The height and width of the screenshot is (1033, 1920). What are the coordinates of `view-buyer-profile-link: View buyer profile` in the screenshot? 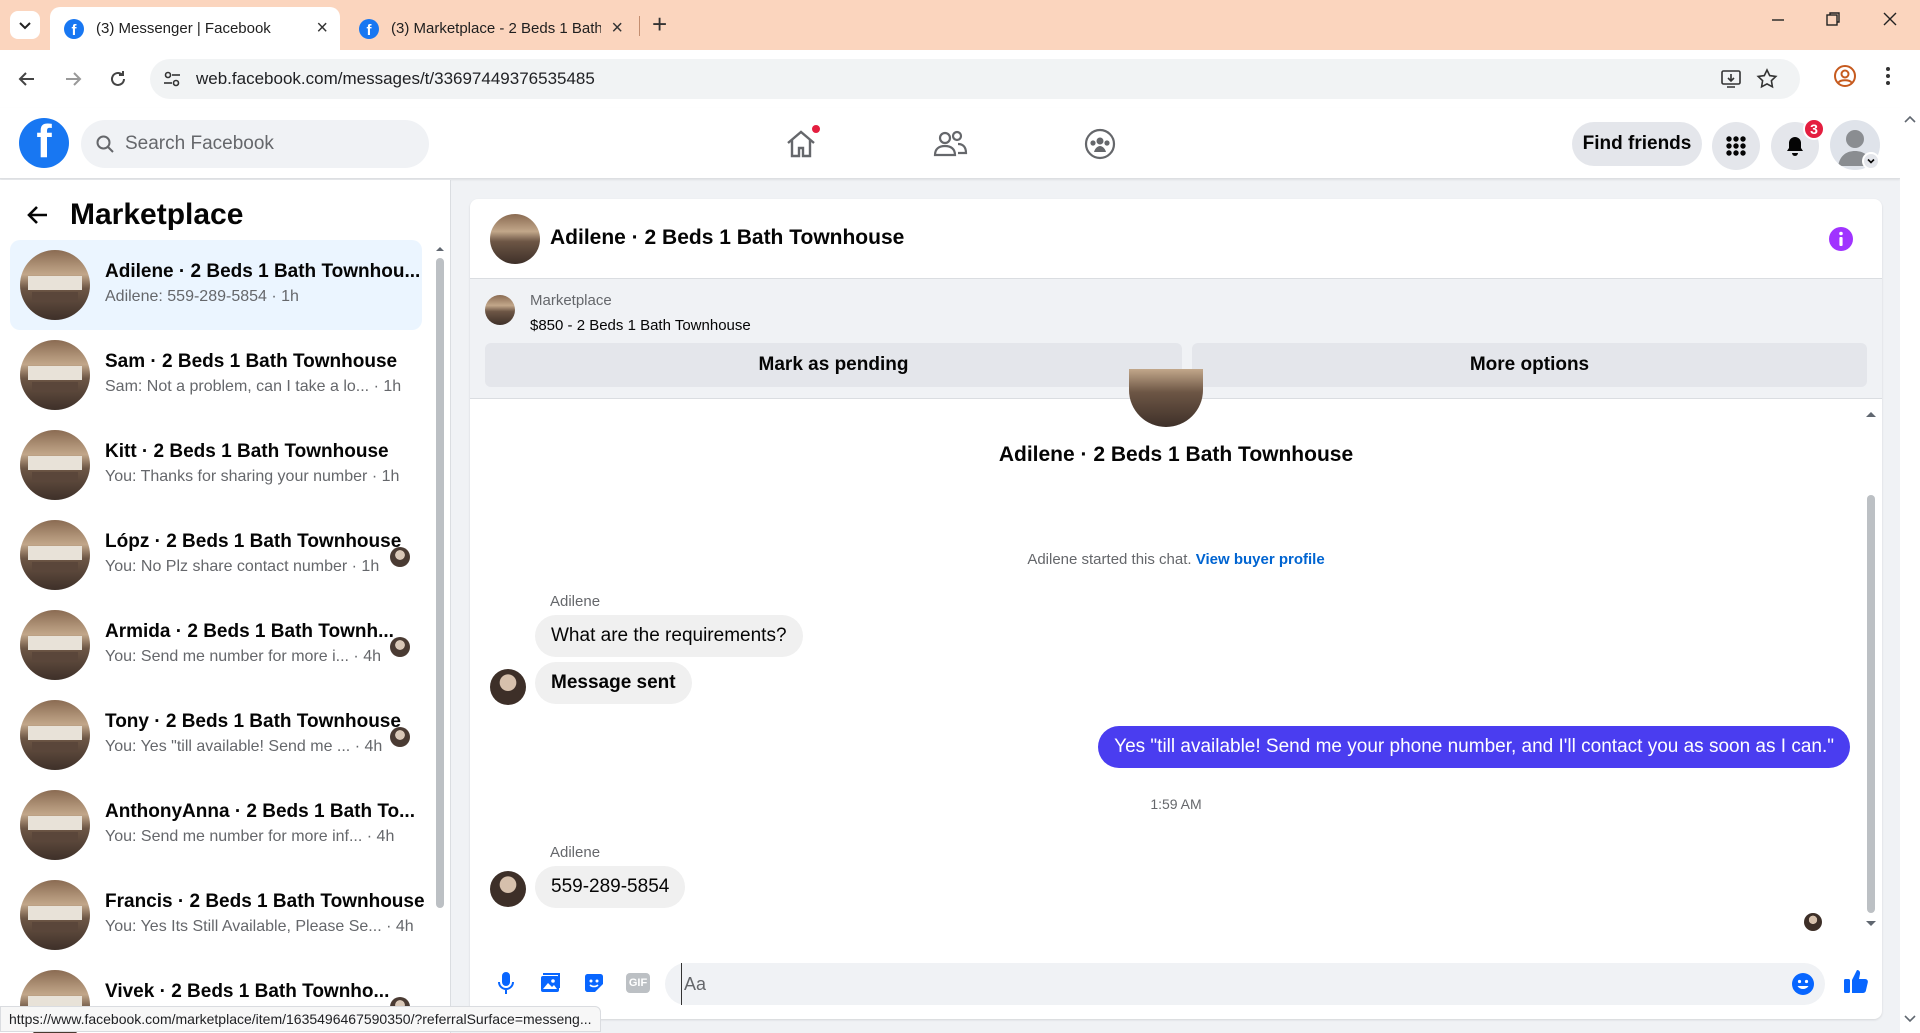 It's located at (1260, 559).